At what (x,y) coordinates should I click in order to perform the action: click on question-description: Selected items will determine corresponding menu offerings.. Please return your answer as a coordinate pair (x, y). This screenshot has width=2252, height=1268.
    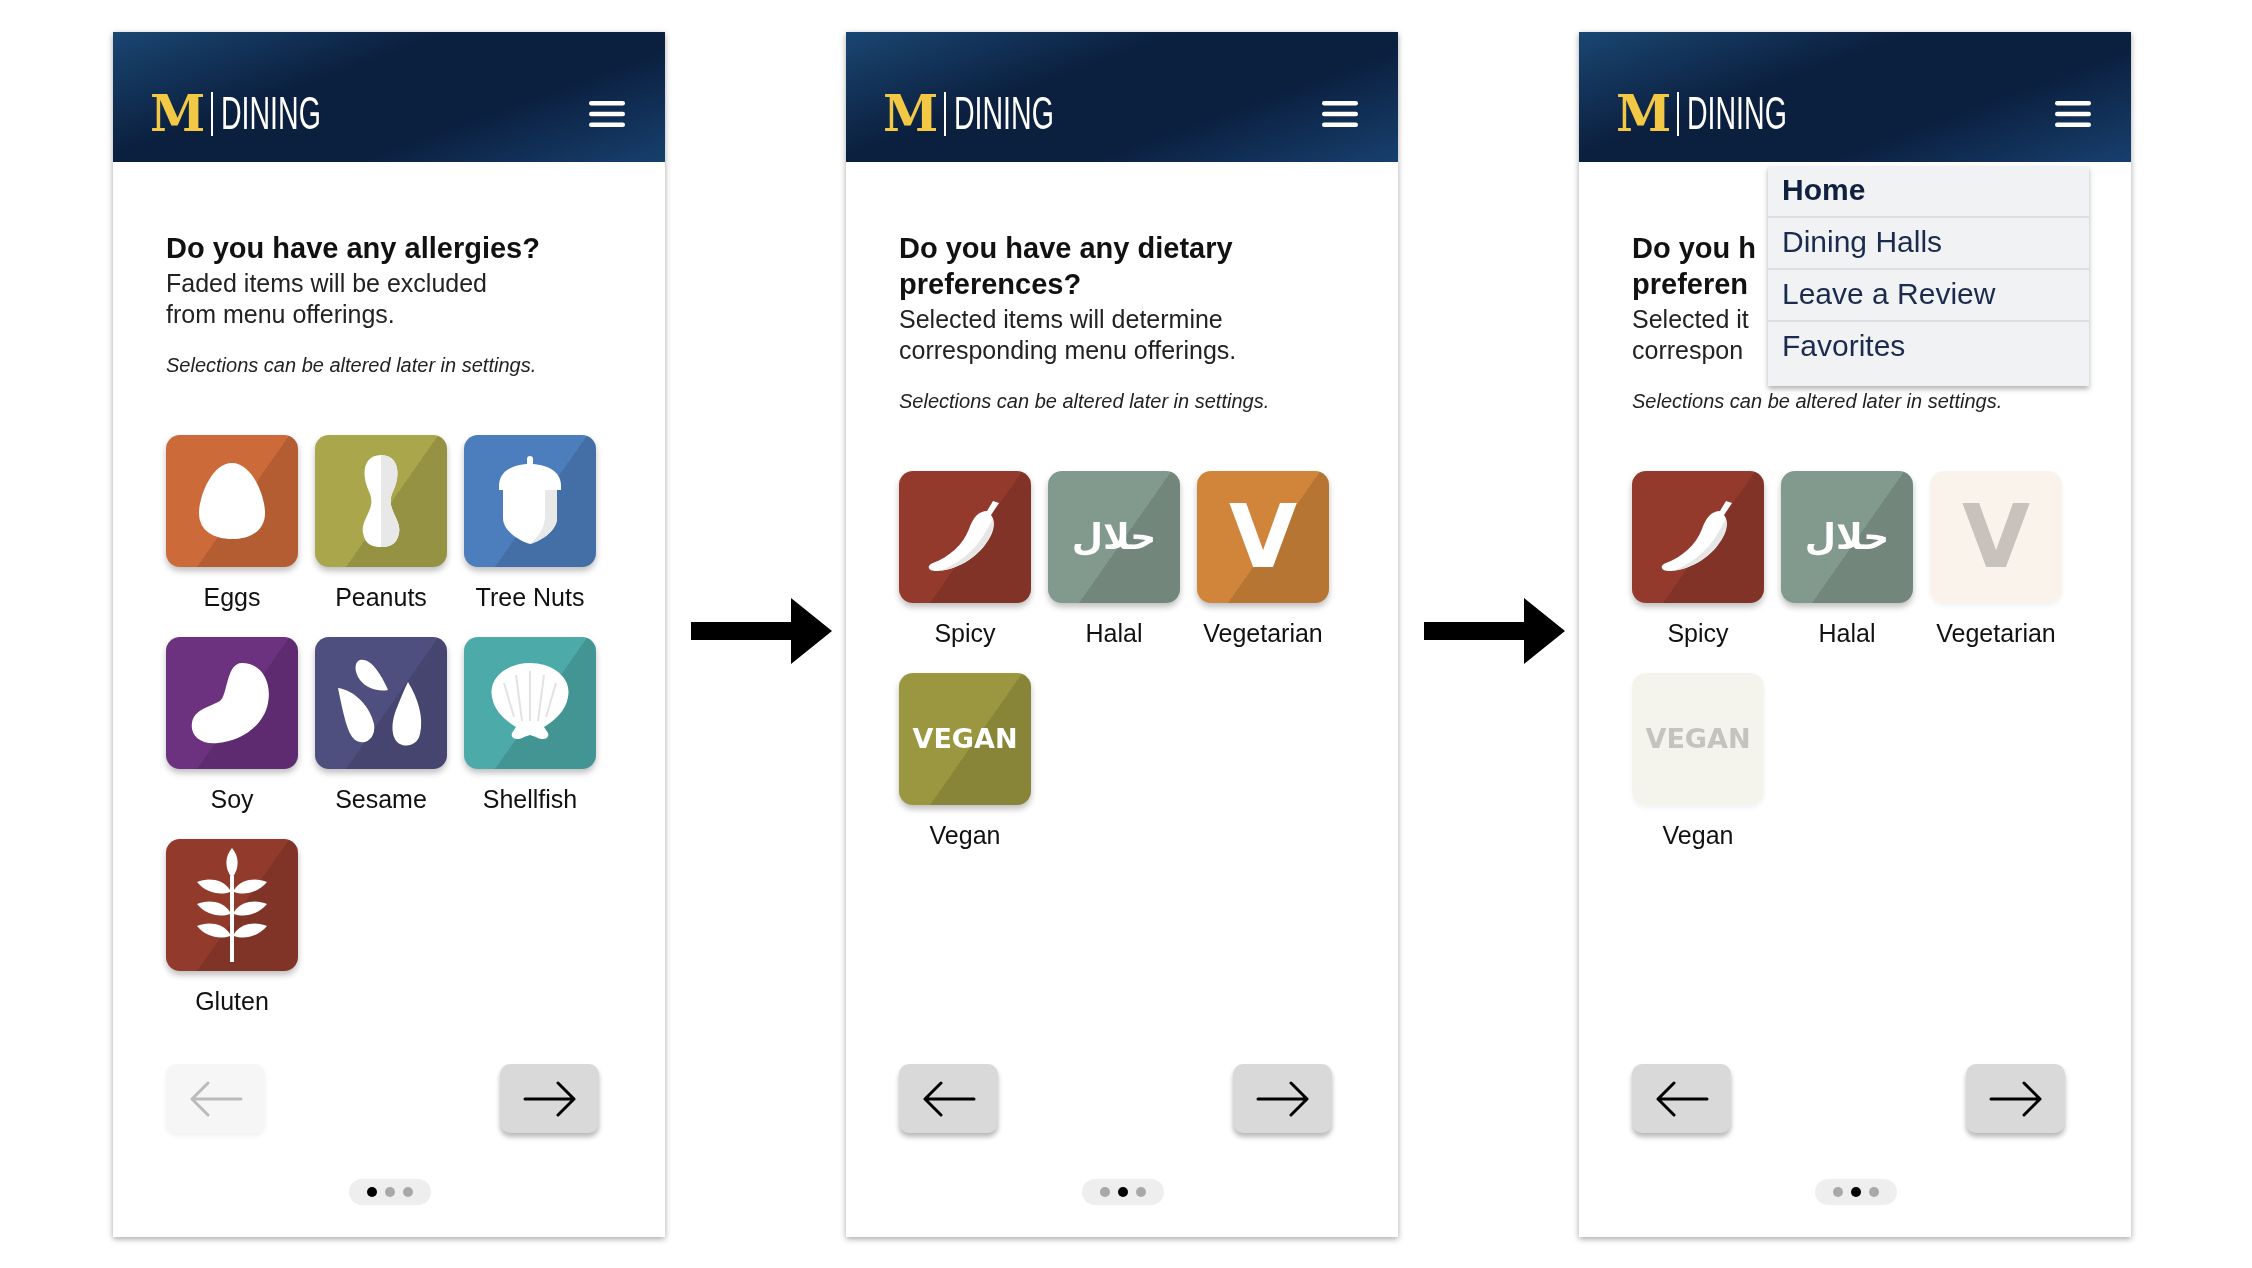
    Looking at the image, I should click on (1068, 335).